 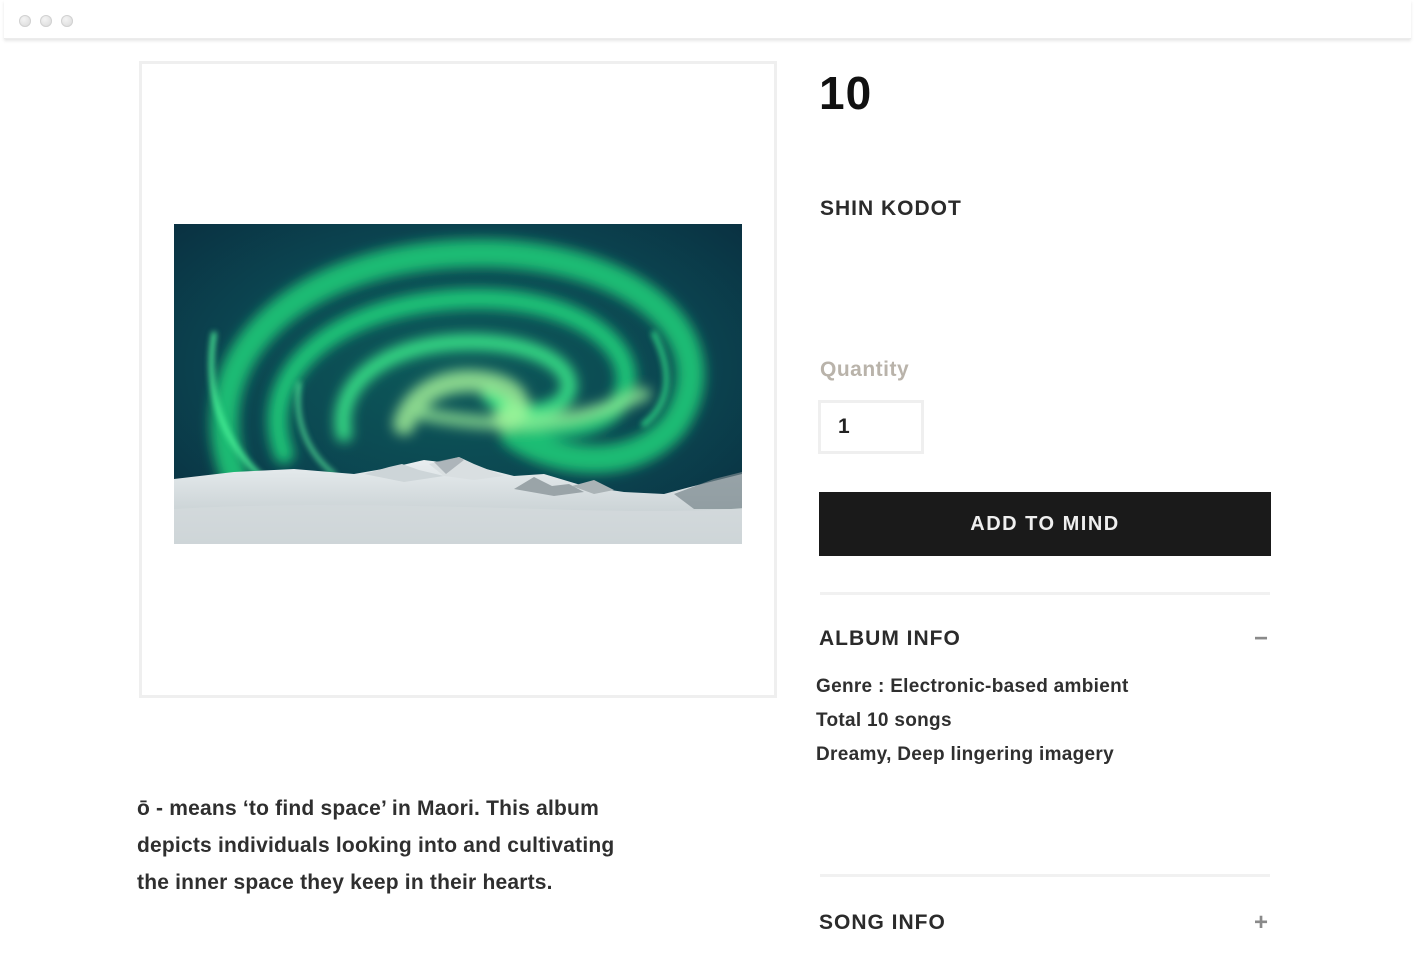 I want to click on song-info-header: SONG INFO +, so click(x=1045, y=923).